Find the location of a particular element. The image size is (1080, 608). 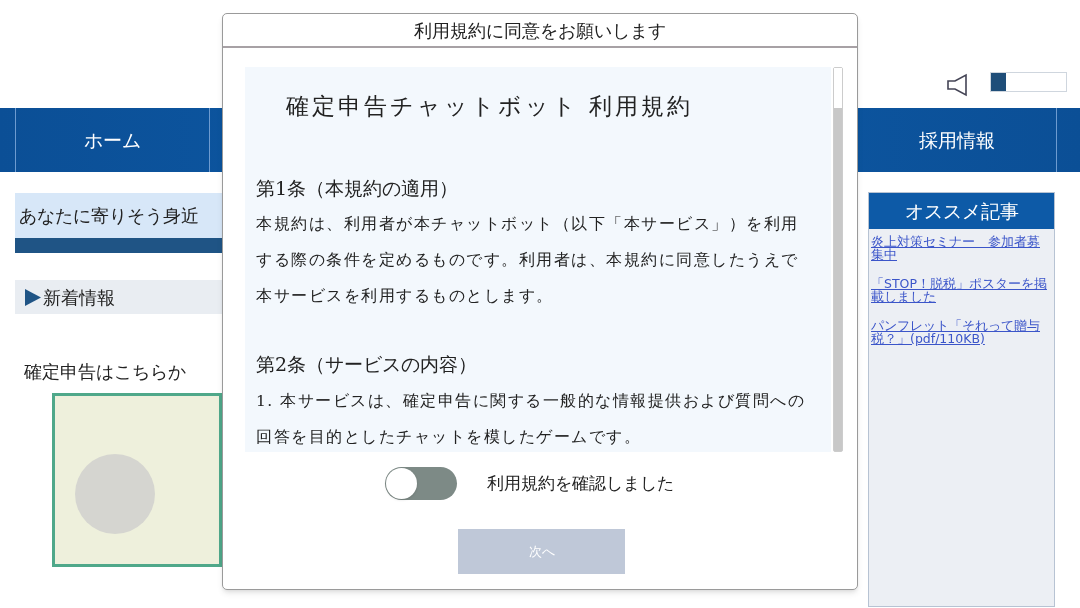

article-link: 炎上対策セミナー 参加者募集中 is located at coordinates (961, 248).